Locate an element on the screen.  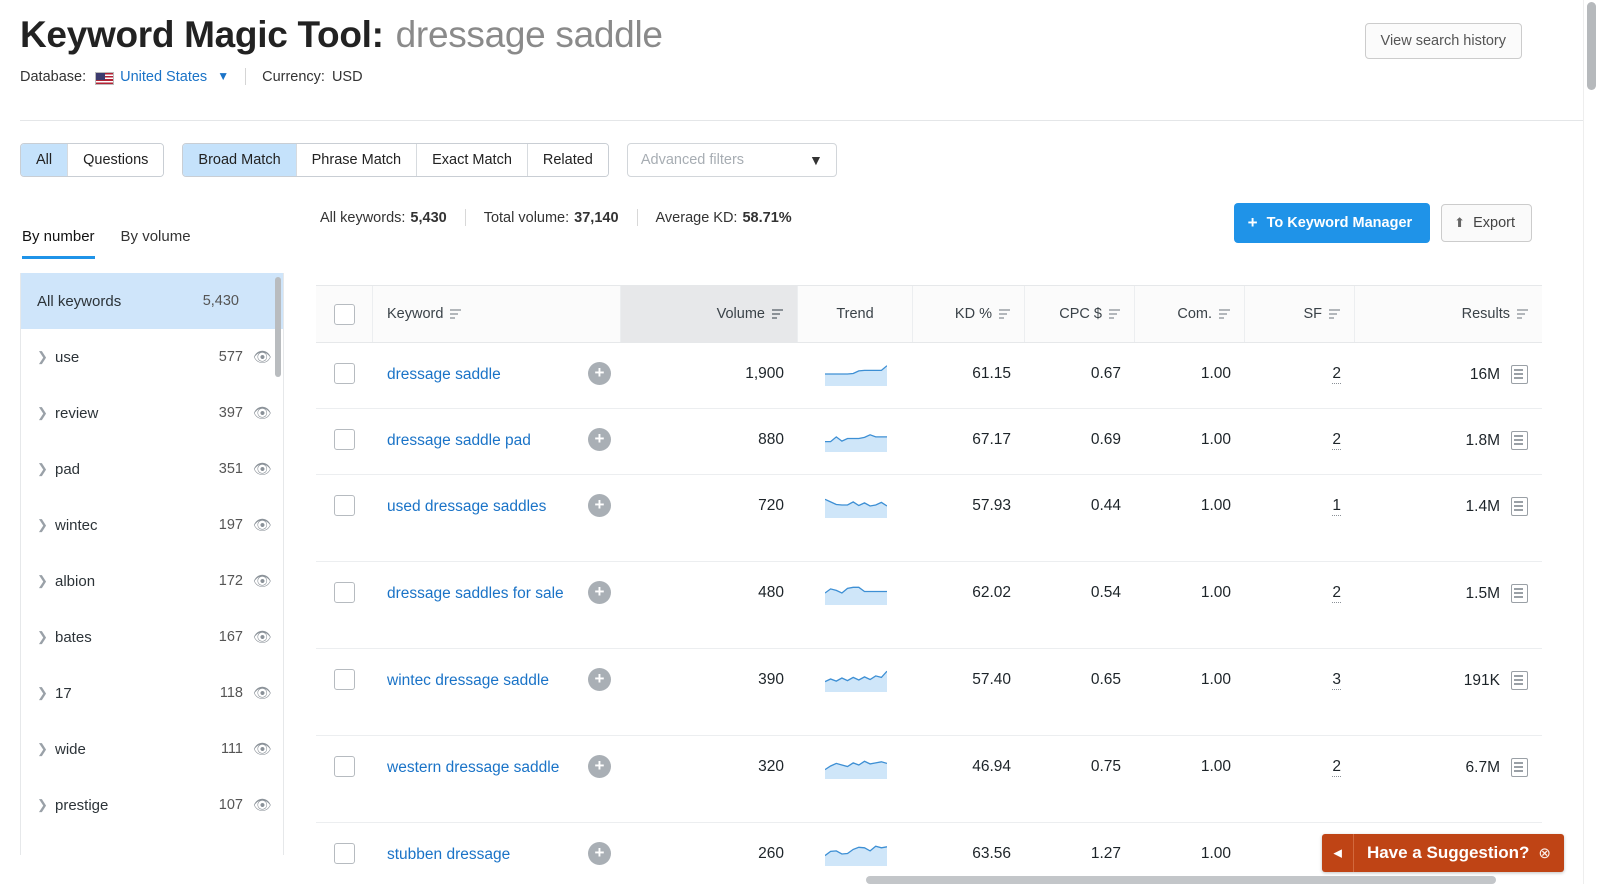
trend-sparkline is located at coordinates (855, 508).